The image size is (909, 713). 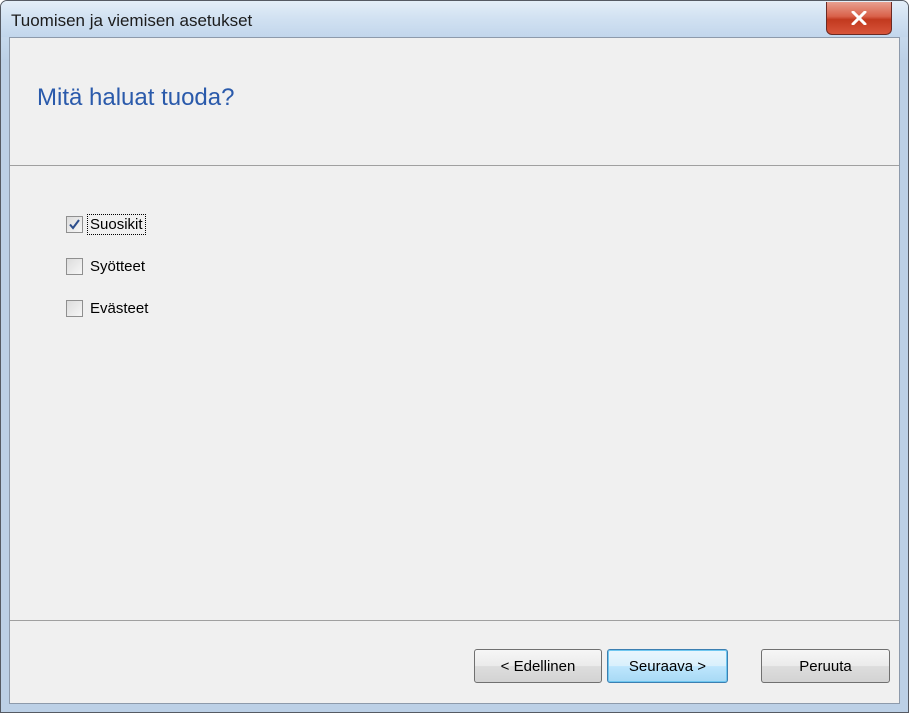 I want to click on option-cookies: Evästeet, so click(x=108, y=308).